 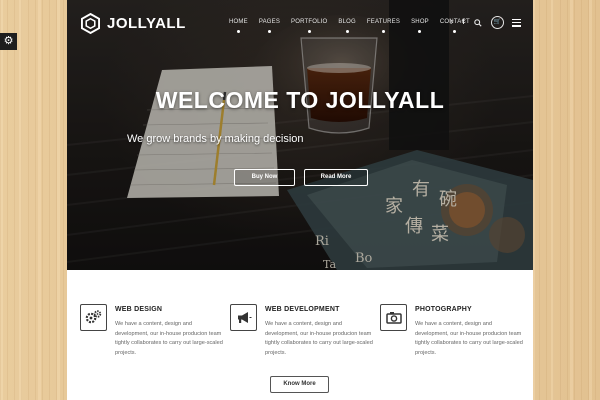 I want to click on site-logo: JOLLYALL, so click(x=133, y=23).